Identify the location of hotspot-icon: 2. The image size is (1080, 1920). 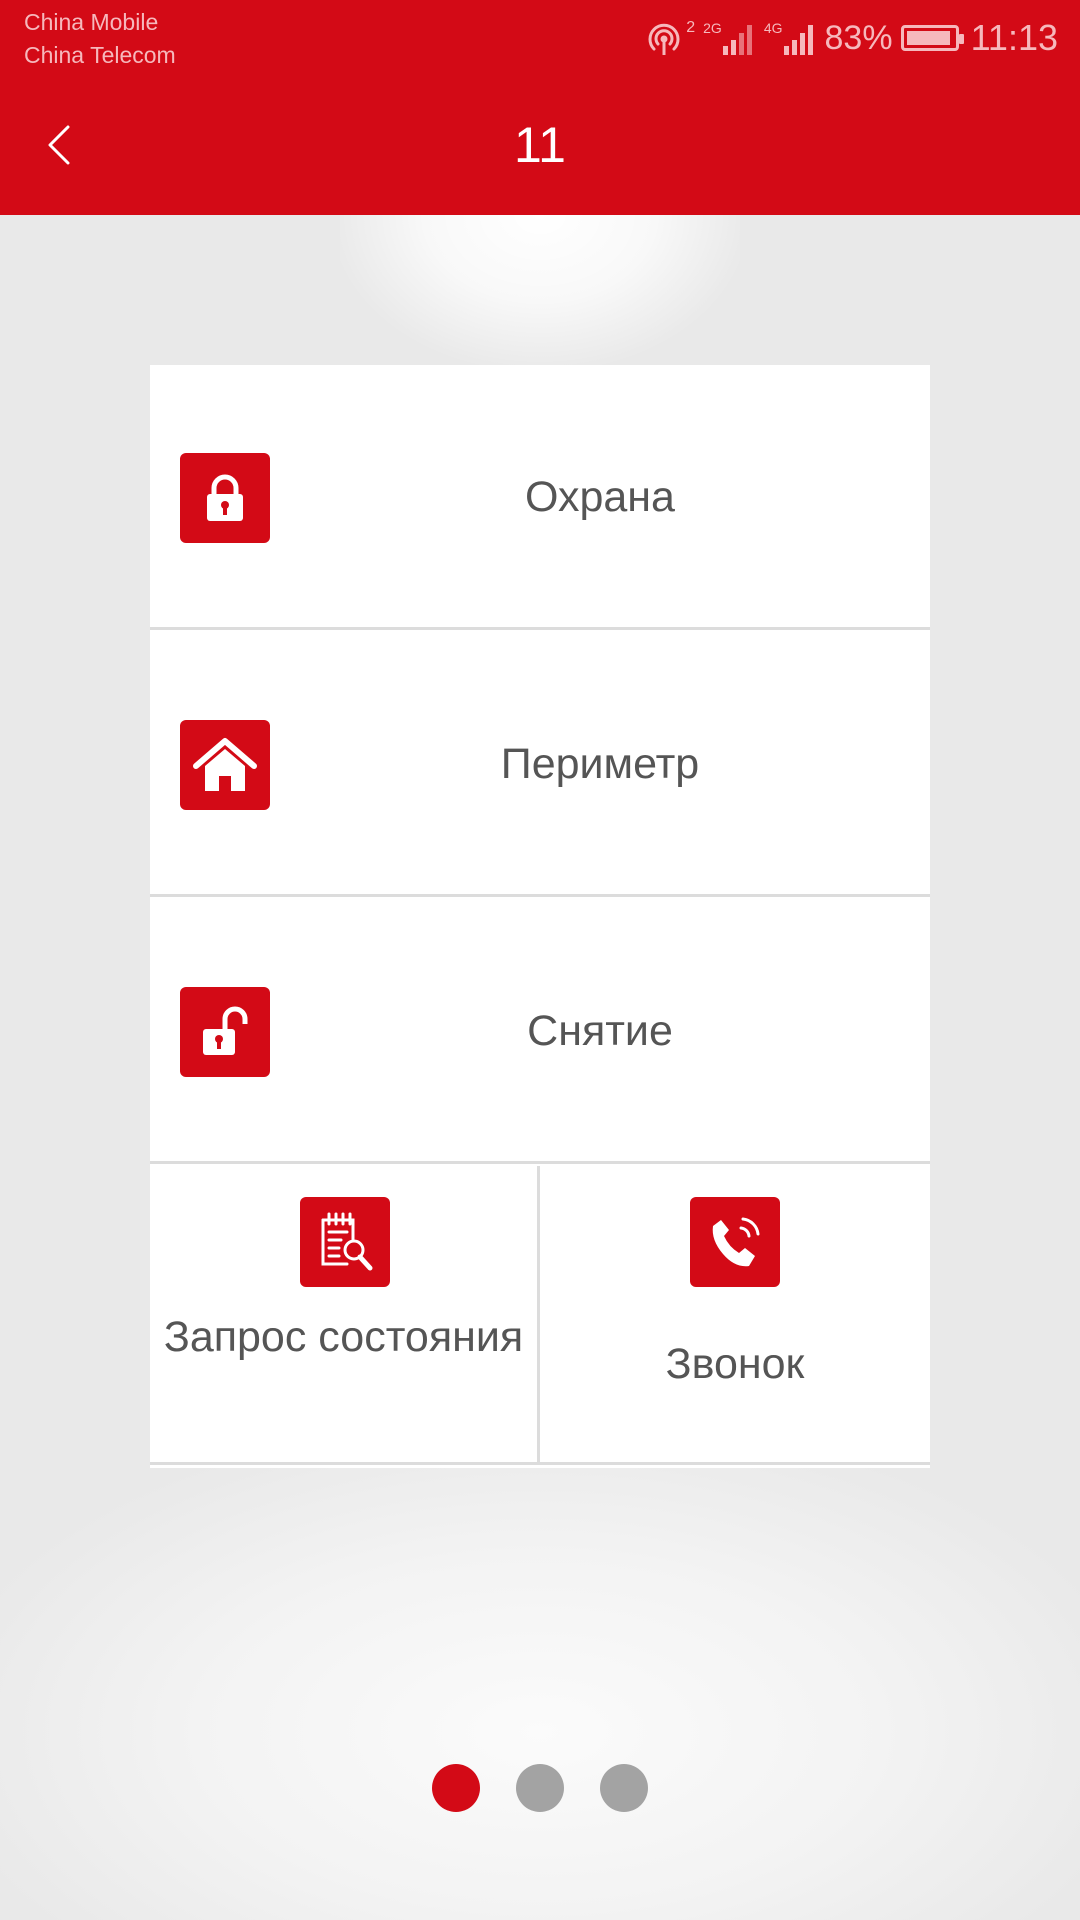
(669, 38).